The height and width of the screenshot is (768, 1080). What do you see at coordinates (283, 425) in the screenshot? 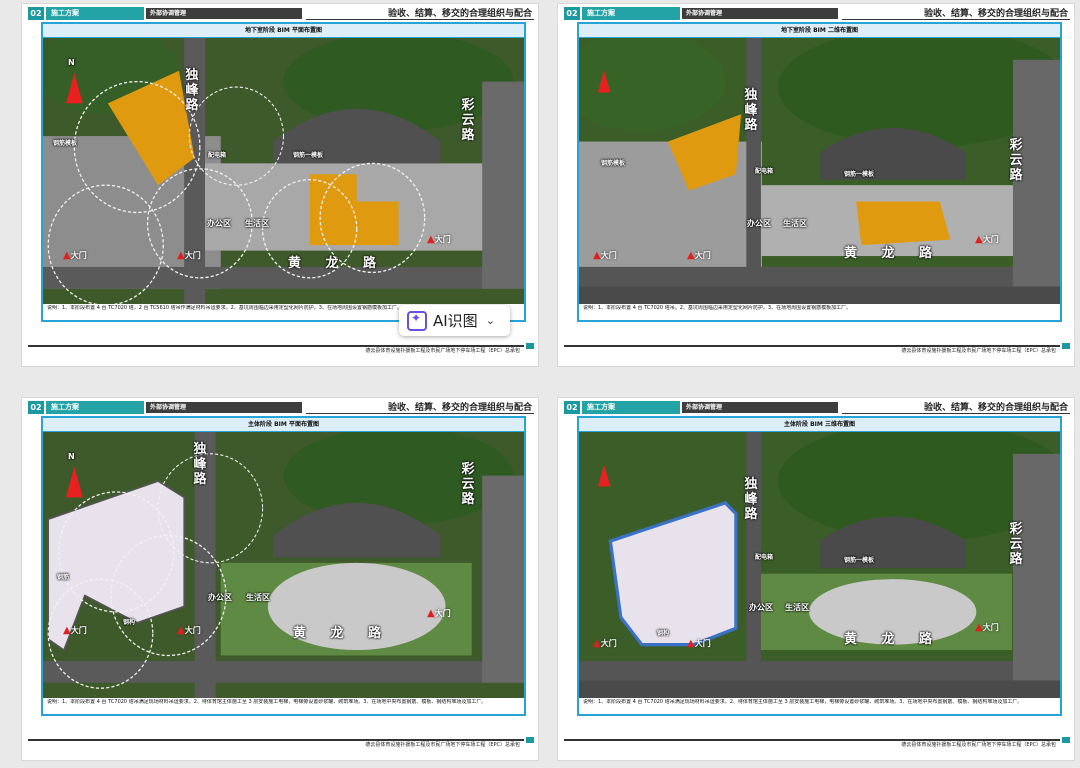
I see `figure-title: 主体阶段 BIM 平面布置图` at bounding box center [283, 425].